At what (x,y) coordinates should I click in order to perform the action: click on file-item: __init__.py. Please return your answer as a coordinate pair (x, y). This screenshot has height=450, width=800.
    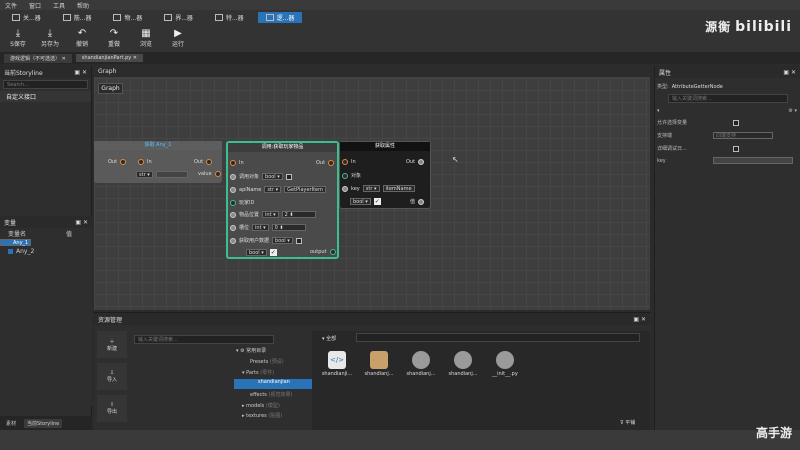
    Looking at the image, I should click on (505, 364).